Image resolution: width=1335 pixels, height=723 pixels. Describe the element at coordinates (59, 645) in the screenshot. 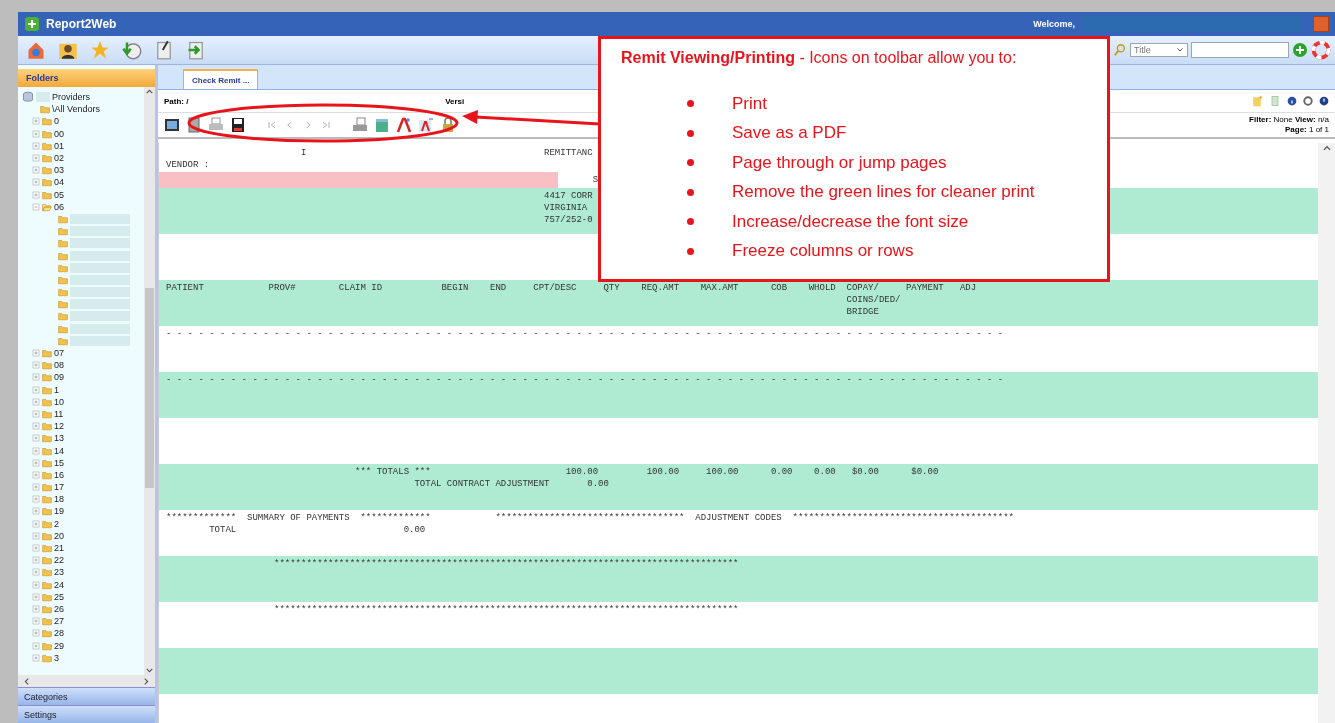

I see `tree-item: 29` at that location.